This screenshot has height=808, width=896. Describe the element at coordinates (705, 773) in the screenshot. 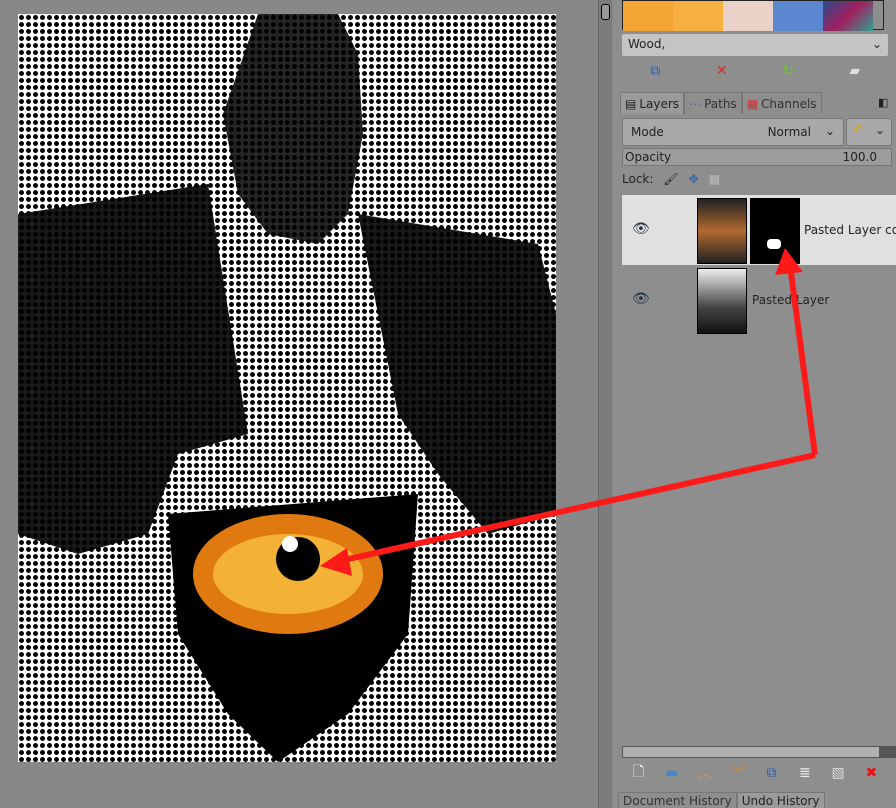

I see `raise-icon: ︿` at that location.